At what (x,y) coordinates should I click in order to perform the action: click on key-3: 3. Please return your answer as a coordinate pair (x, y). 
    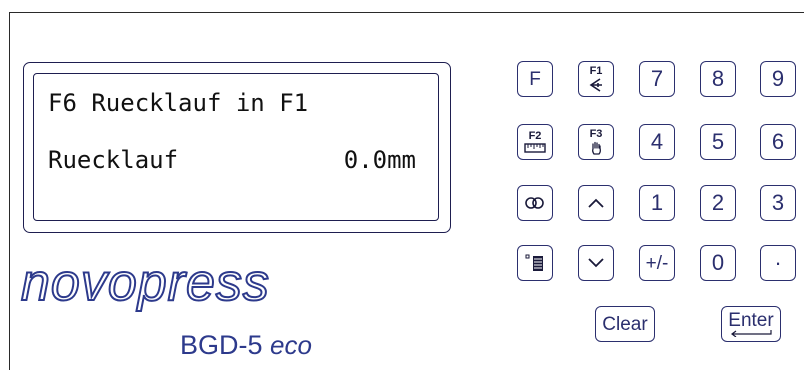
    Looking at the image, I should click on (778, 203).